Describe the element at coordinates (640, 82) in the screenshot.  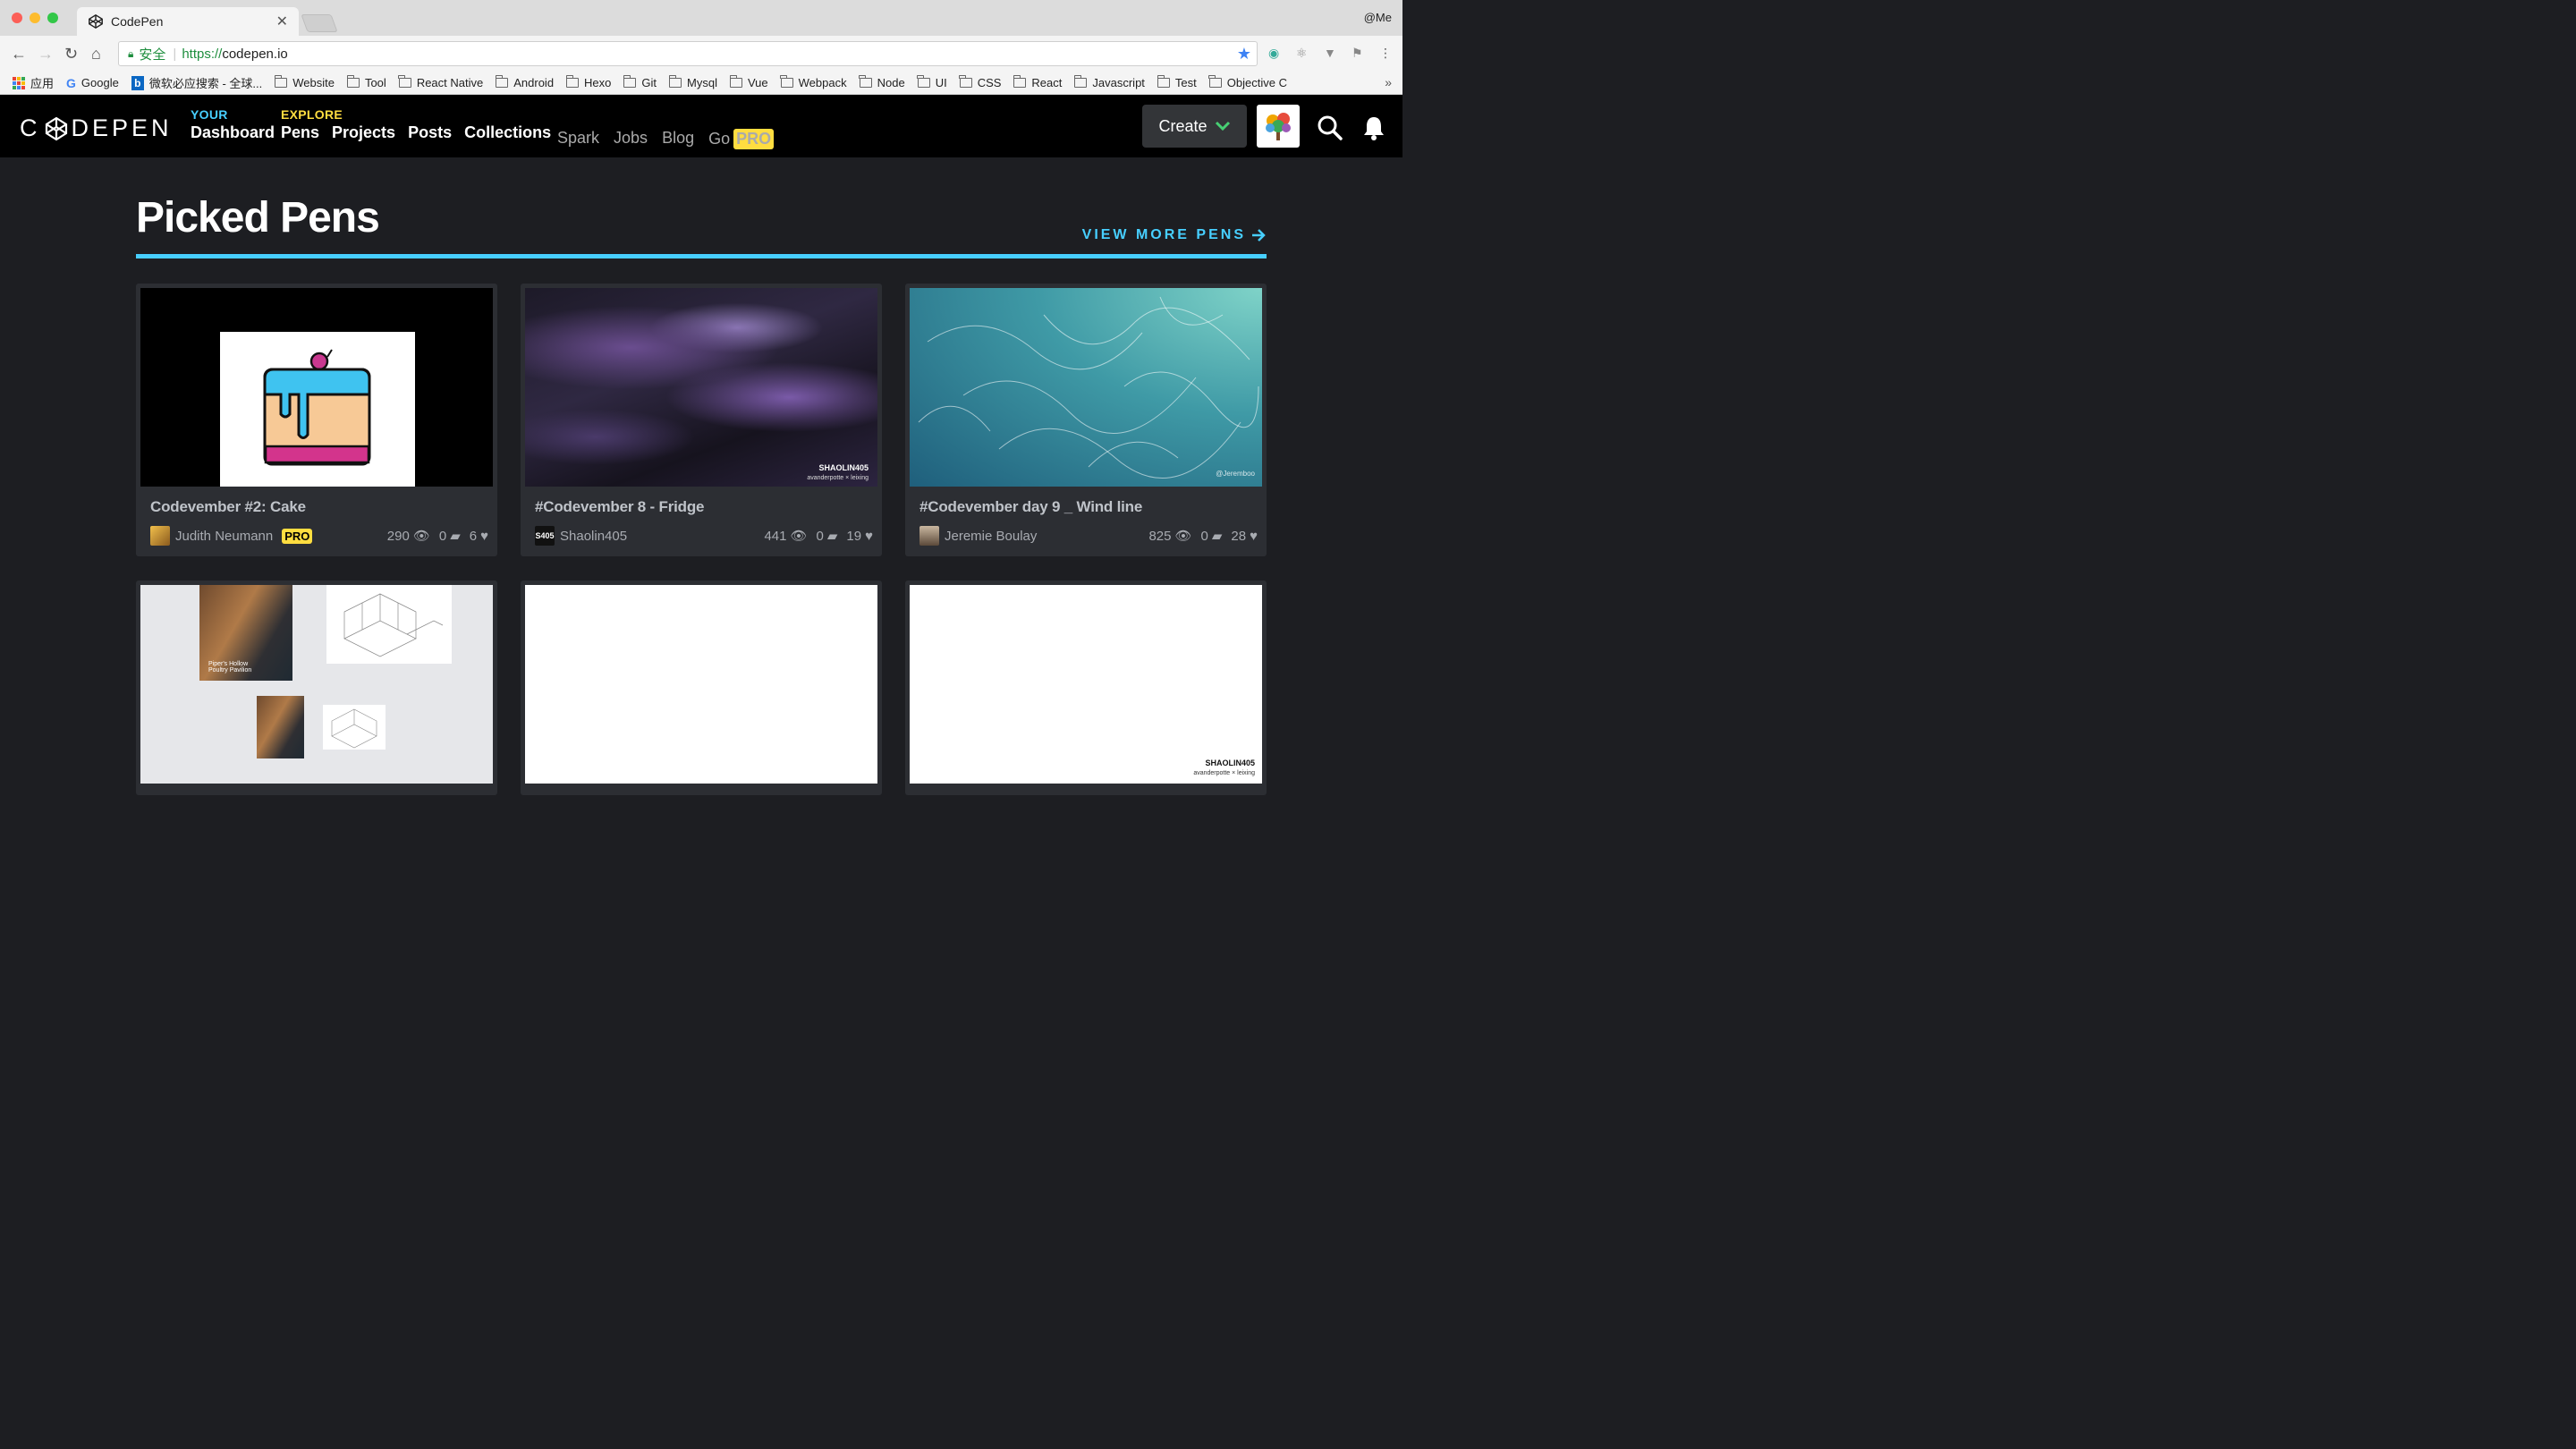
I see `bookmark-folder: Git` at that location.